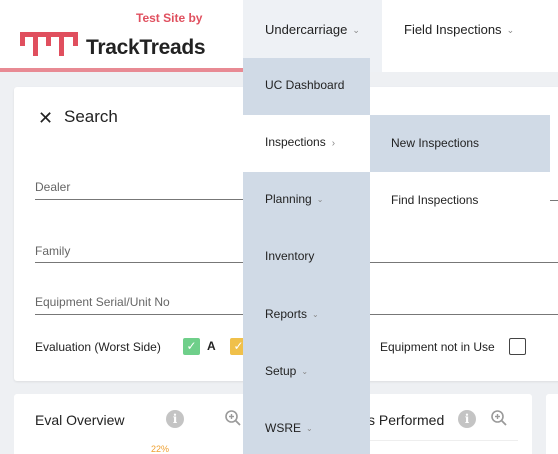 This screenshot has height=454, width=558. What do you see at coordinates (45, 118) in the screenshot?
I see `close-icon: ✕` at bounding box center [45, 118].